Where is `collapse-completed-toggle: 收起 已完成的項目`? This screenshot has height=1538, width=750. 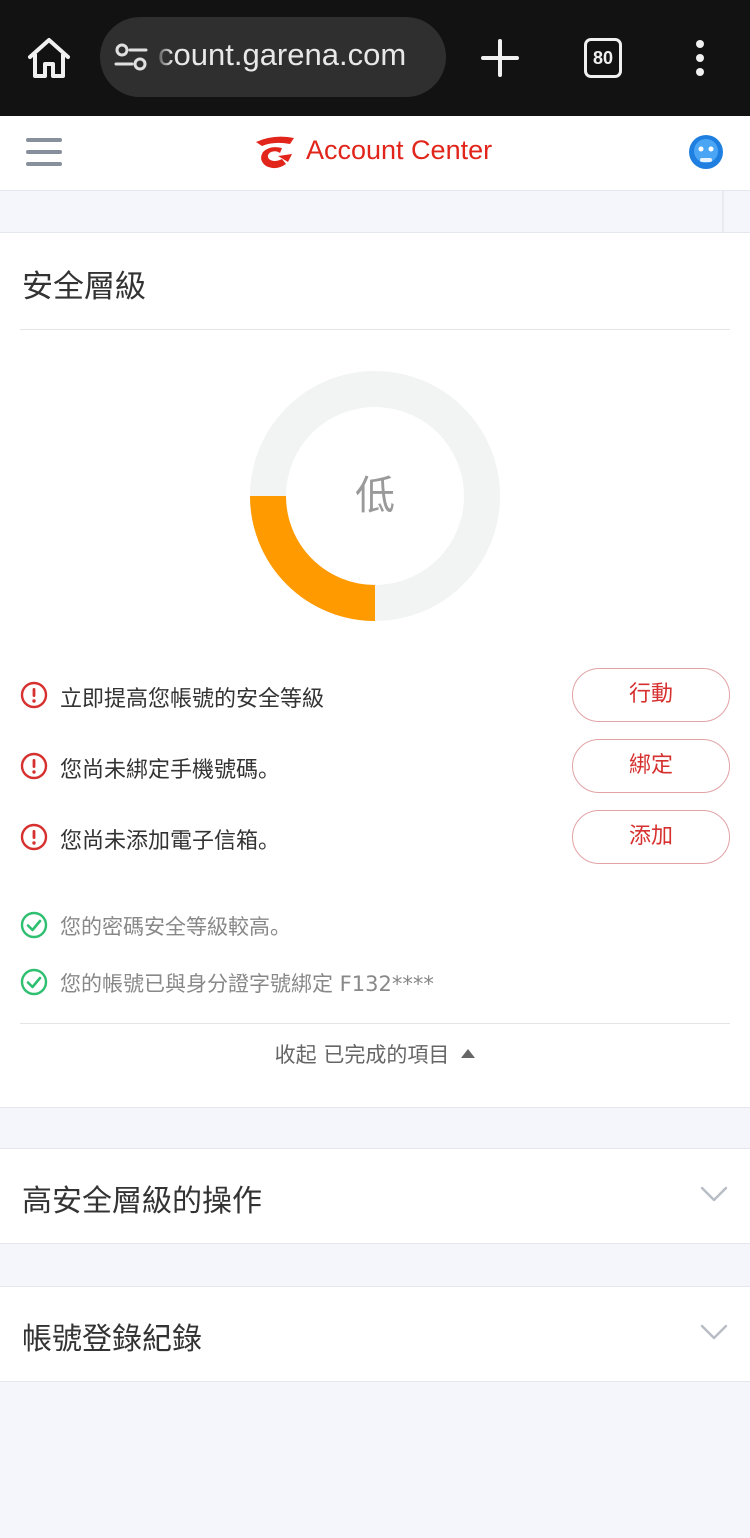
collapse-completed-toggle: 收起 已完成的項目 is located at coordinates (375, 1064).